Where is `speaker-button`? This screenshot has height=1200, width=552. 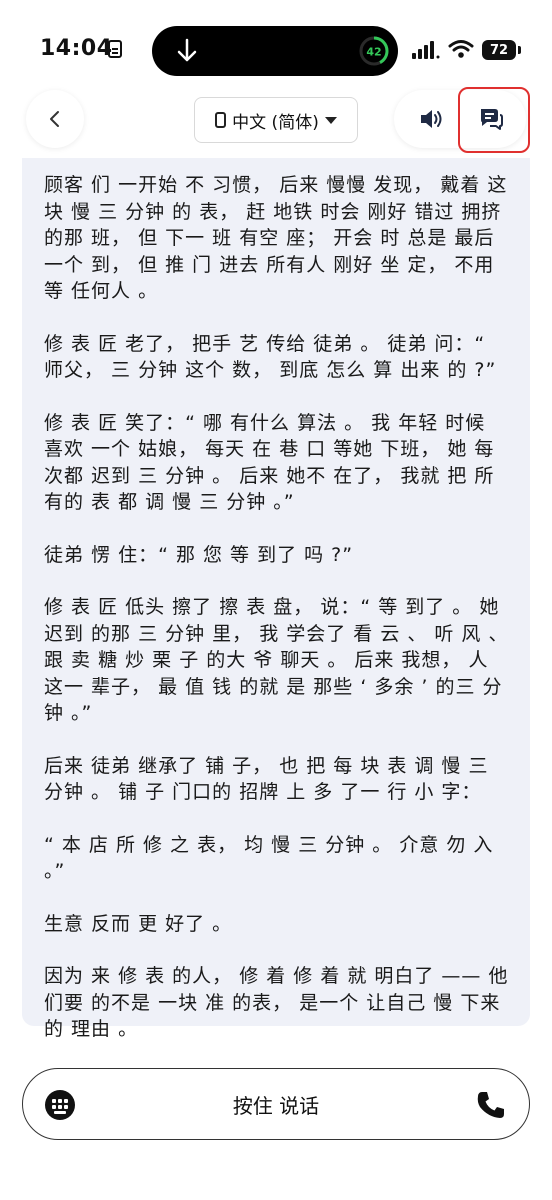 speaker-button is located at coordinates (432, 119).